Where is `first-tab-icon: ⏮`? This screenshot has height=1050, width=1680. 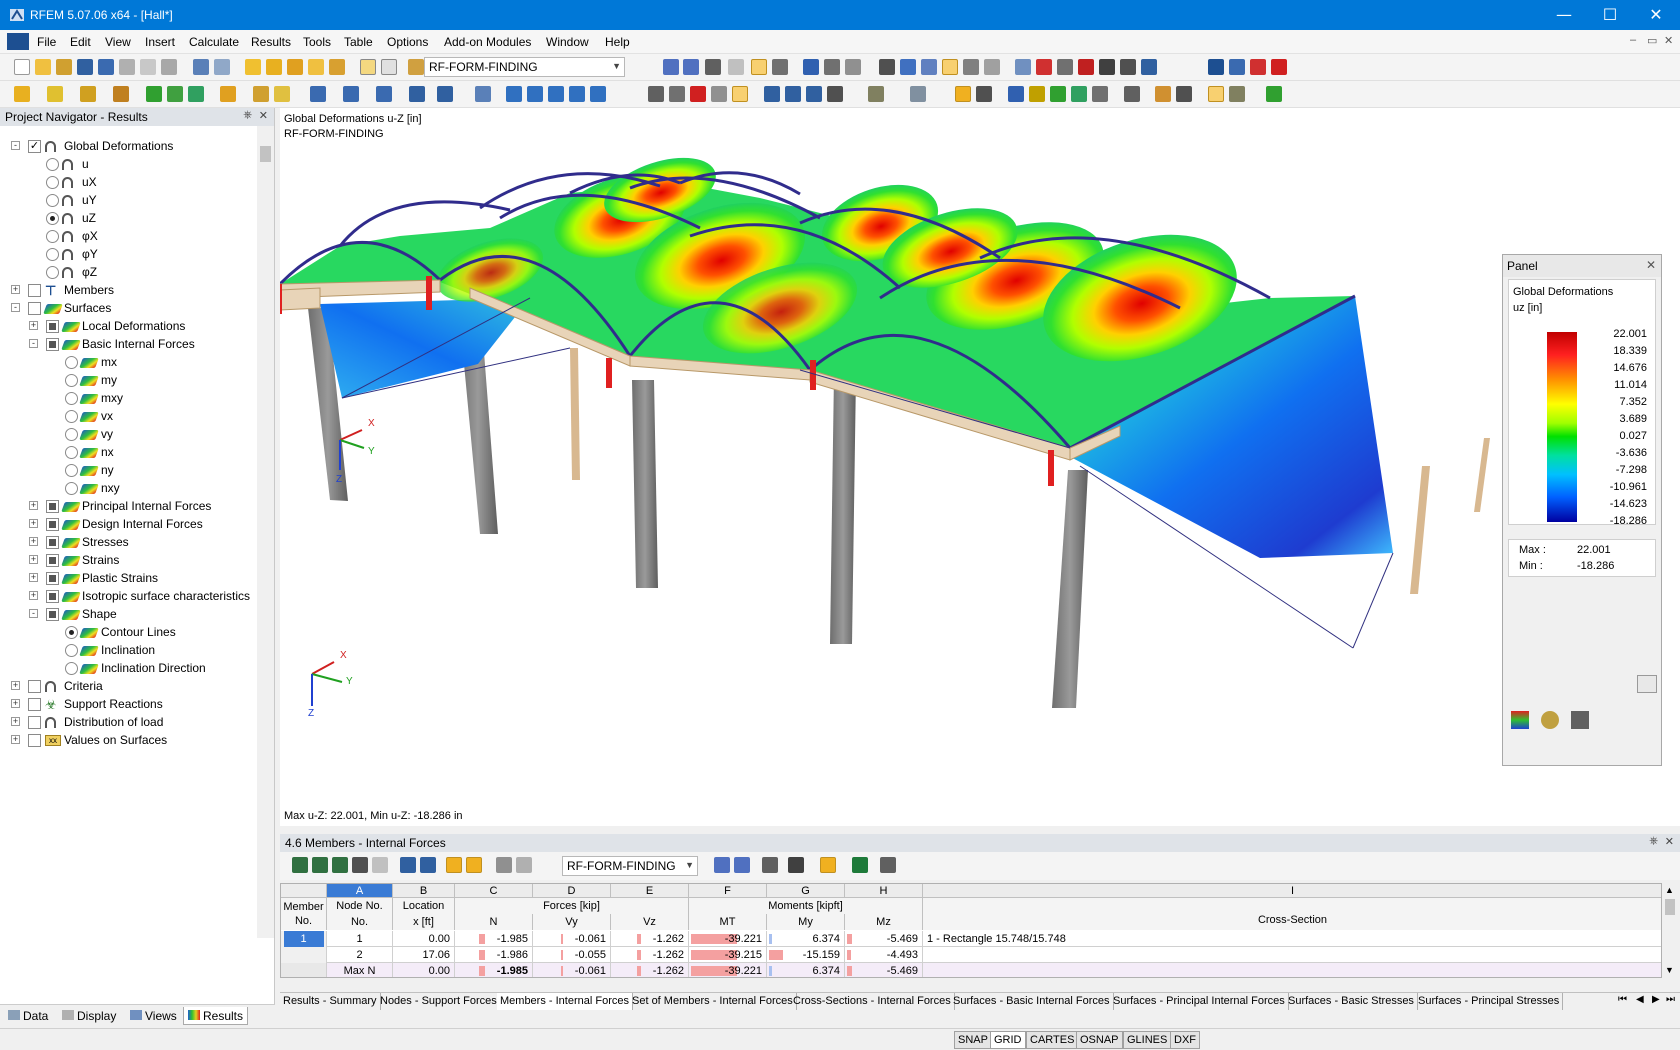 first-tab-icon: ⏮ is located at coordinates (1622, 999).